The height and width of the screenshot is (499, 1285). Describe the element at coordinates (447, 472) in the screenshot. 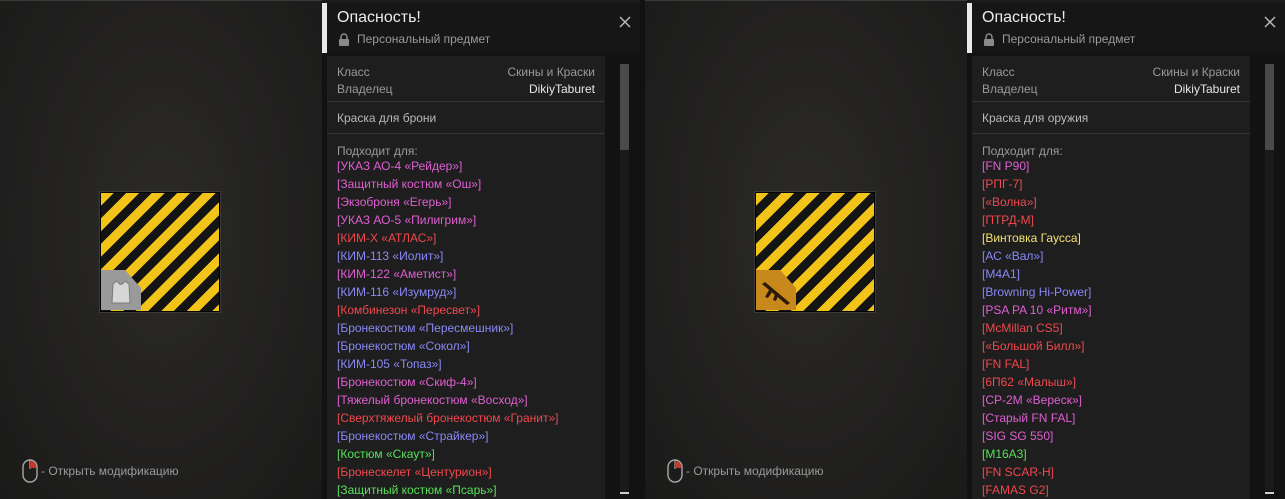

I see `fits-item: [Бронескелет «Центурион»]` at that location.